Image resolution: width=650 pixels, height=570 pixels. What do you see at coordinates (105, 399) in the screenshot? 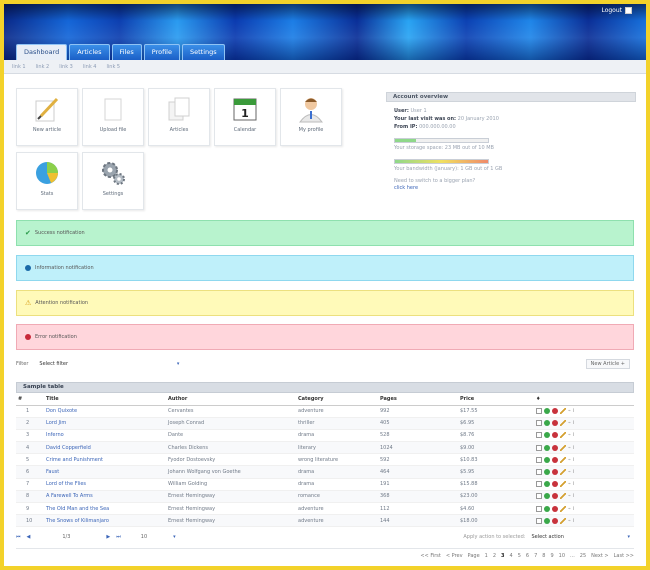
I see `column-header-title: Title` at bounding box center [105, 399].